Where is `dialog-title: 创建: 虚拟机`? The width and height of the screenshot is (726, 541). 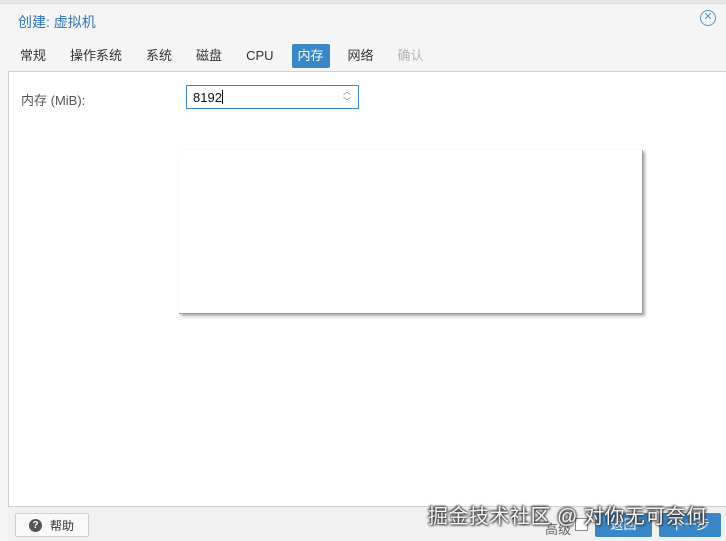 dialog-title: 创建: 虚拟机 is located at coordinates (57, 22).